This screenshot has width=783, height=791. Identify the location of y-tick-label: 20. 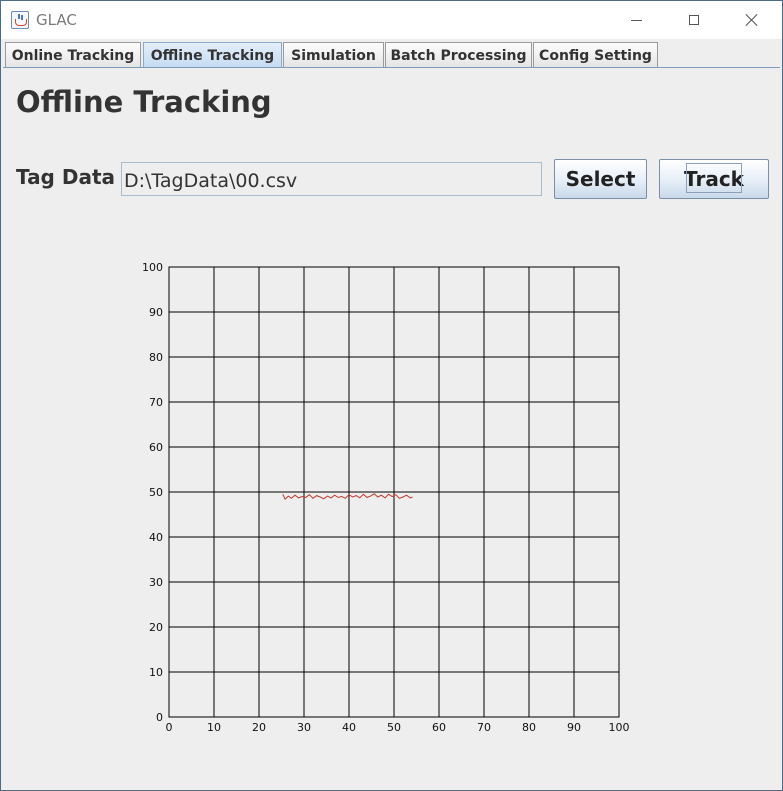
(156, 627).